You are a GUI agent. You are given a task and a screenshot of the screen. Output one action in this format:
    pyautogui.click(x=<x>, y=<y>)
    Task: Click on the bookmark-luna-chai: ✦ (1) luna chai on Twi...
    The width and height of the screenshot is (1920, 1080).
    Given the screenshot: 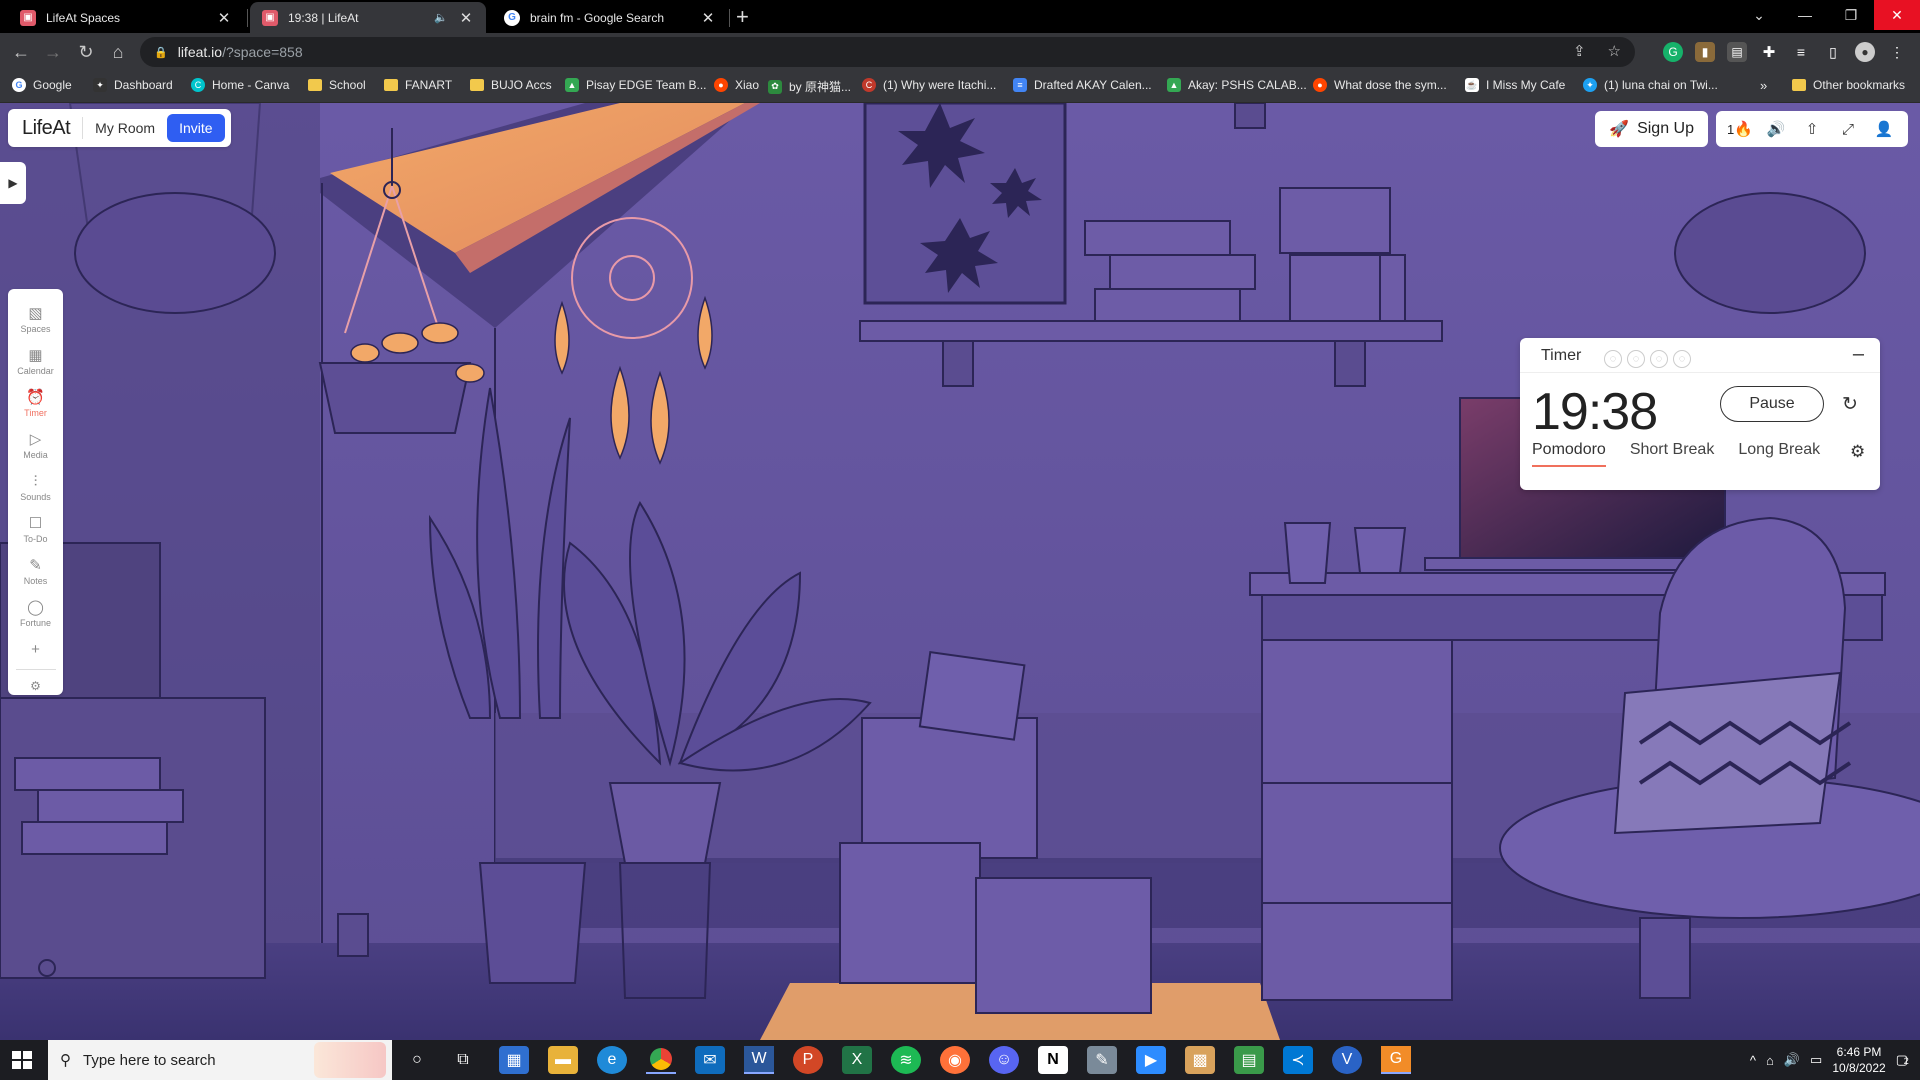 What is the action you would take?
    pyautogui.click(x=1650, y=85)
    